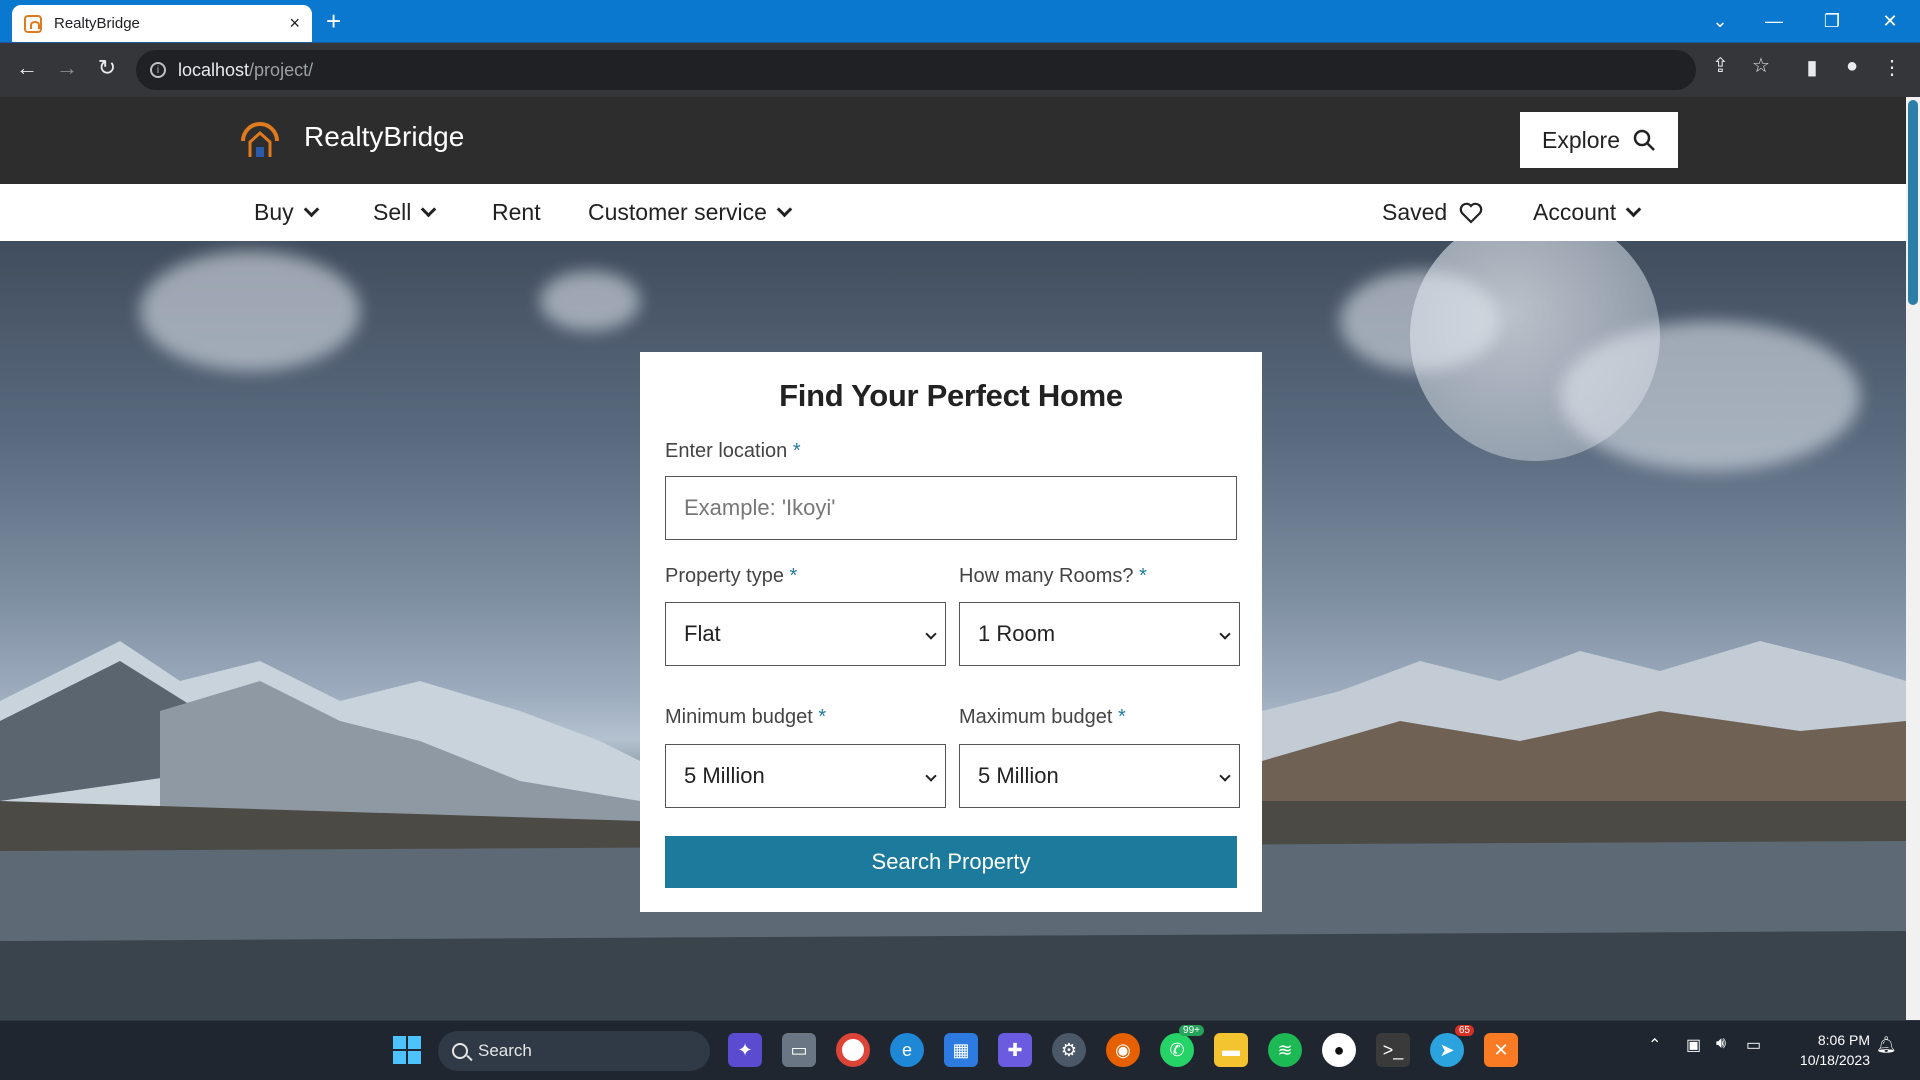 This screenshot has height=1080, width=1920. I want to click on browser-tab-strip: RealtyBridge × + ⌄ — ❐ ✕, so click(960, 21).